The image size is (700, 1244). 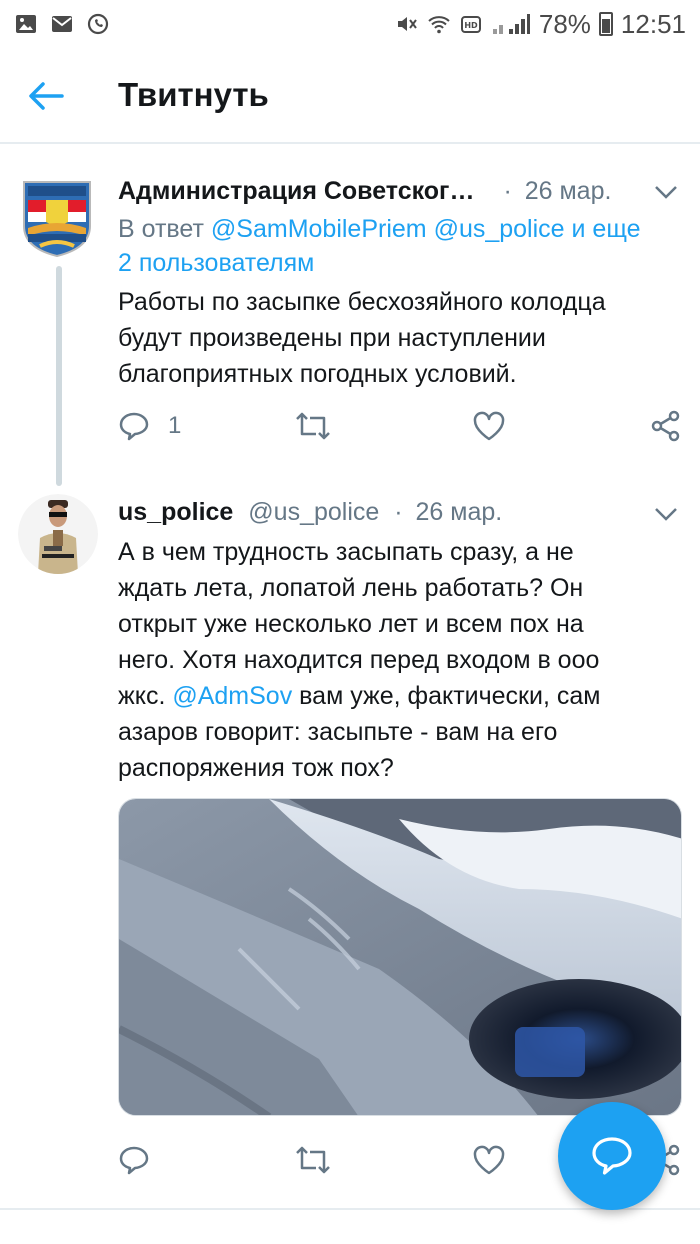 What do you see at coordinates (175, 512) in the screenshot?
I see `author-name: us_police` at bounding box center [175, 512].